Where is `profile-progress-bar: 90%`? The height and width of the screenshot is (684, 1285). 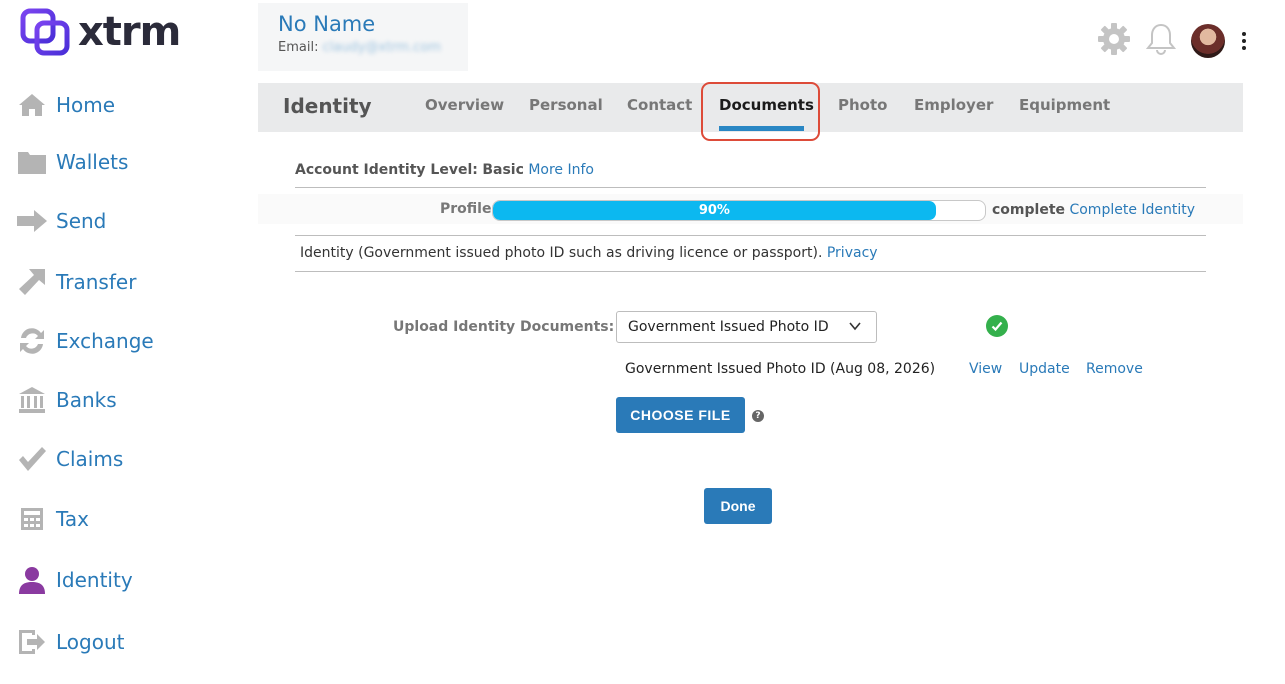
profile-progress-bar: 90% is located at coordinates (739, 210).